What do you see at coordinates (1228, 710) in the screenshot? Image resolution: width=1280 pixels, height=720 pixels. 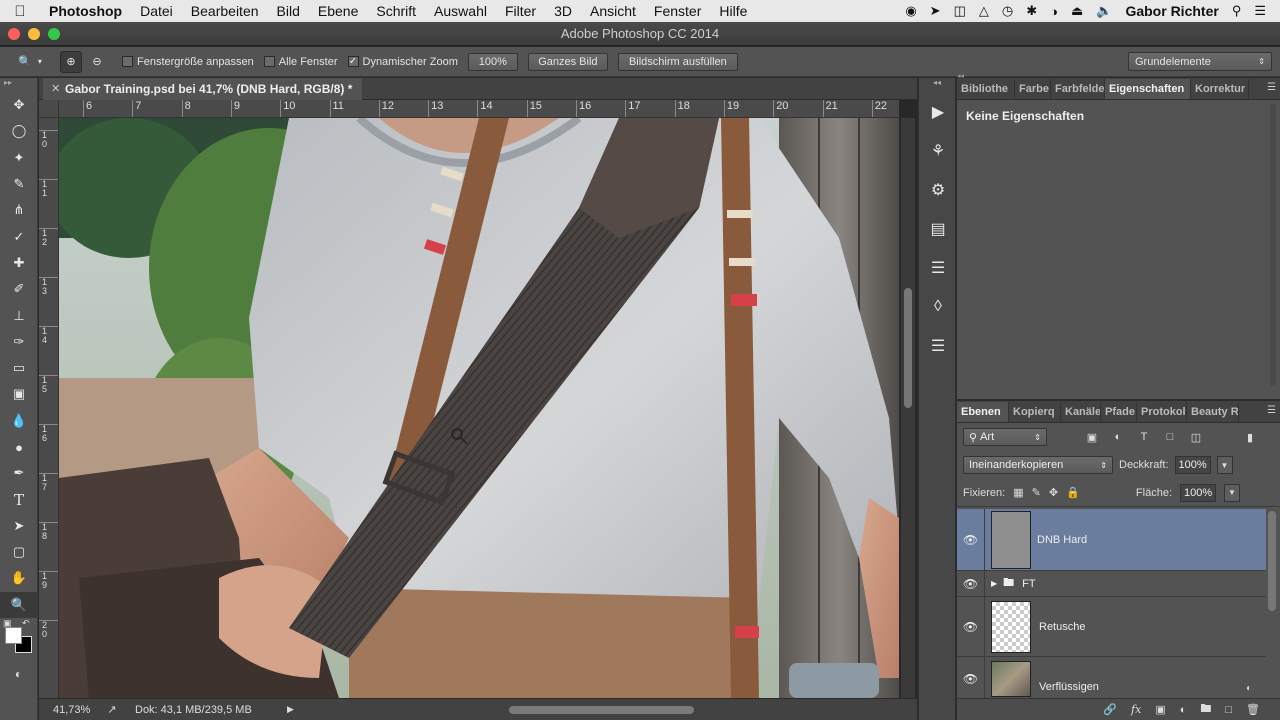 I see `new-layer-icon: □` at bounding box center [1228, 710].